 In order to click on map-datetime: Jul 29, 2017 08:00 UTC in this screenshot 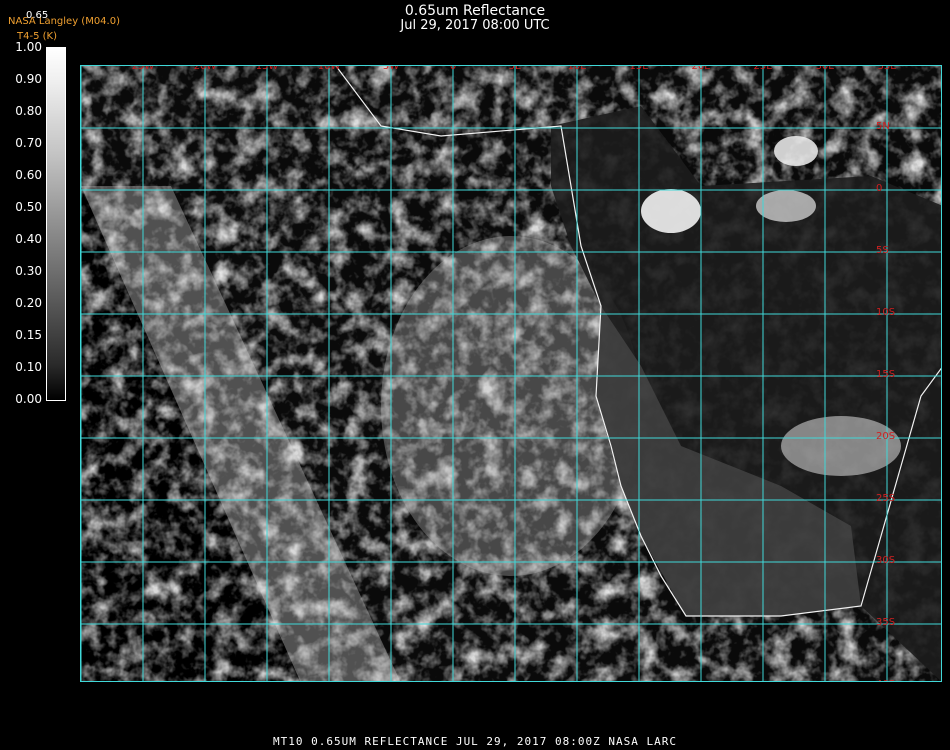, I will do `click(475, 25)`.